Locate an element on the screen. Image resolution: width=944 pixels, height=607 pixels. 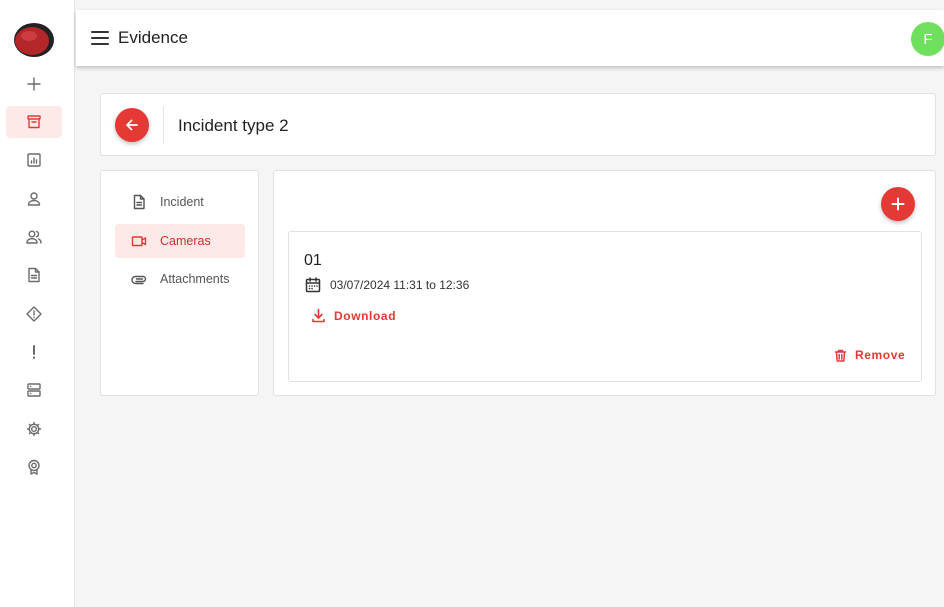
remove-label: Remove is located at coordinates (880, 355).